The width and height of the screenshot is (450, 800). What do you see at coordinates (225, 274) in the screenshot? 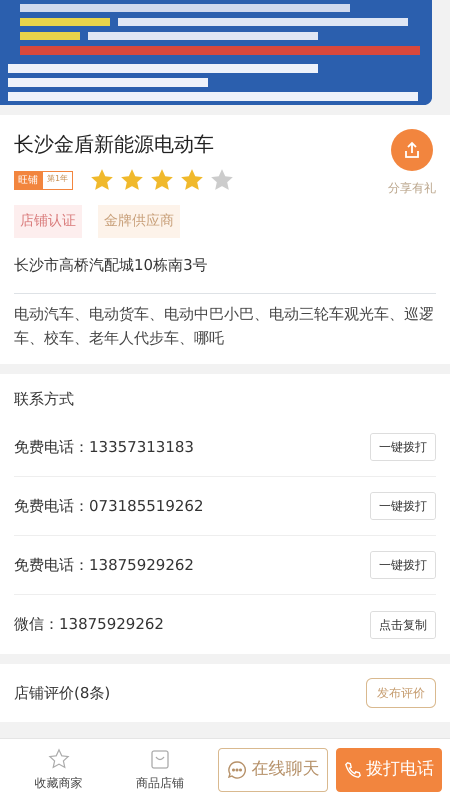
I see `shop-address: 长沙市高桥汽配城10栋南3号` at bounding box center [225, 274].